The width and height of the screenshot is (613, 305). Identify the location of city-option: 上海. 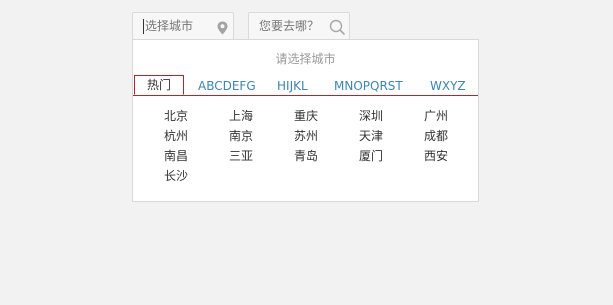
(241, 116).